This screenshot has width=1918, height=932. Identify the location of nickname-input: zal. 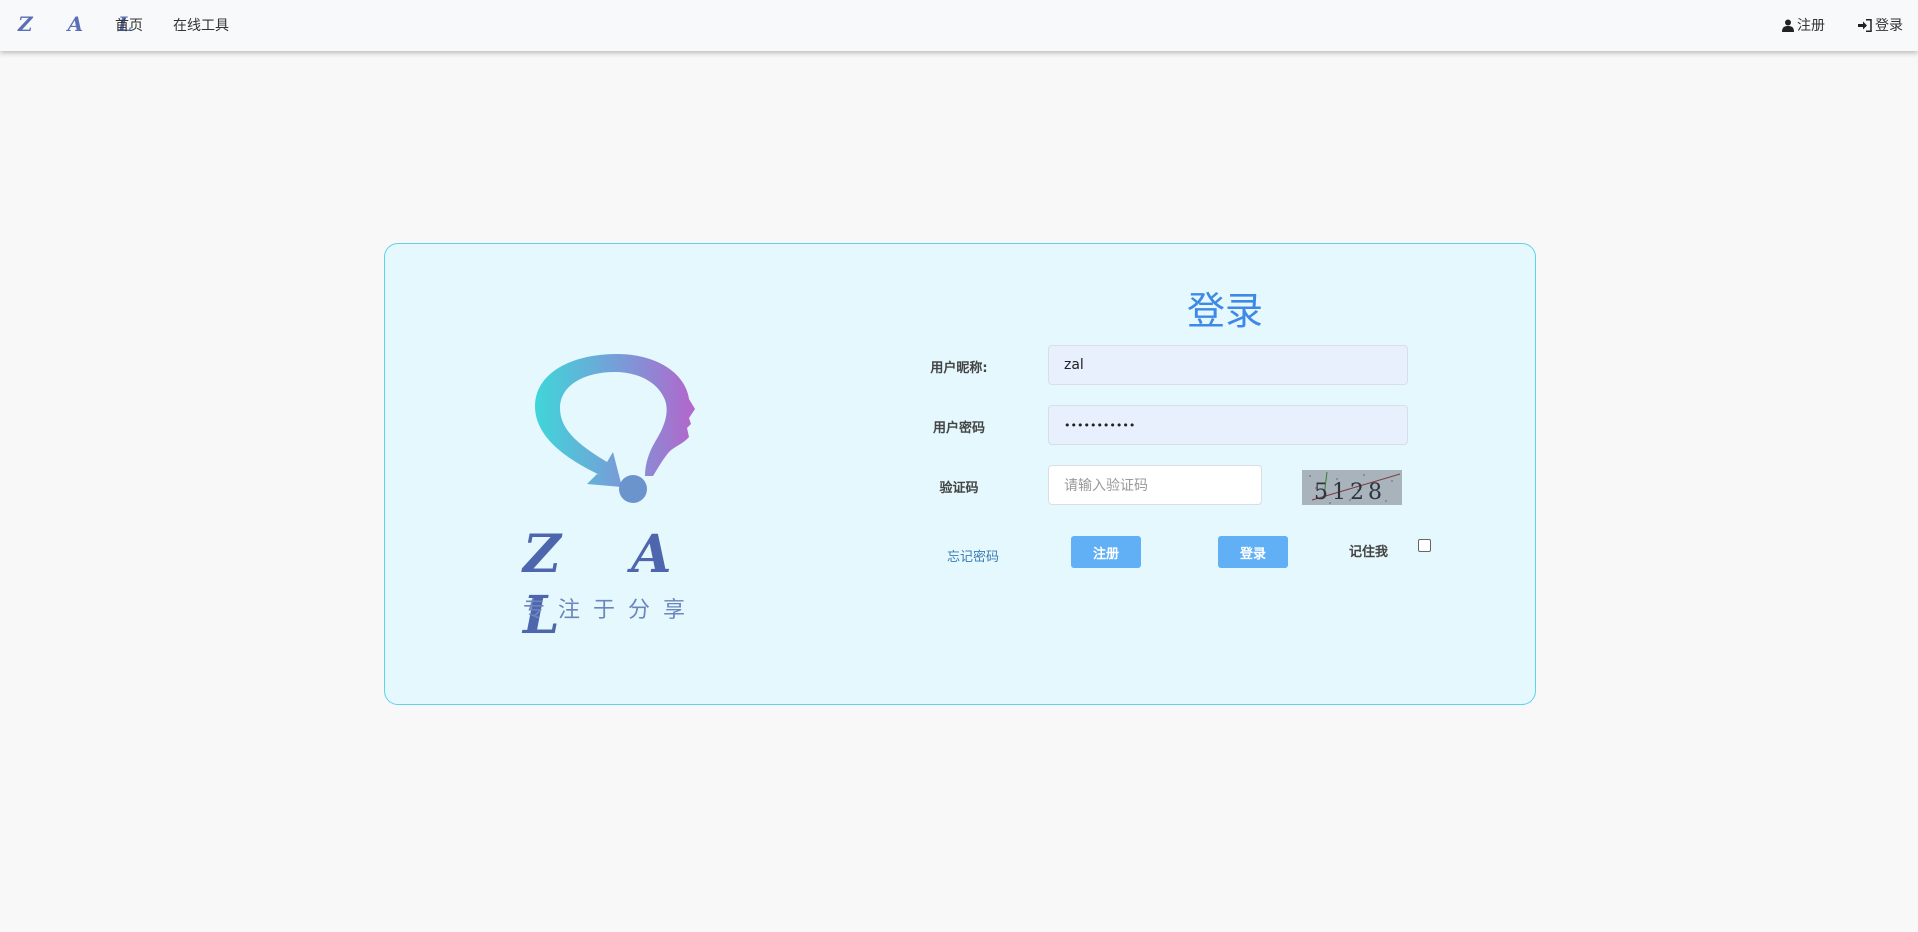
(1228, 365).